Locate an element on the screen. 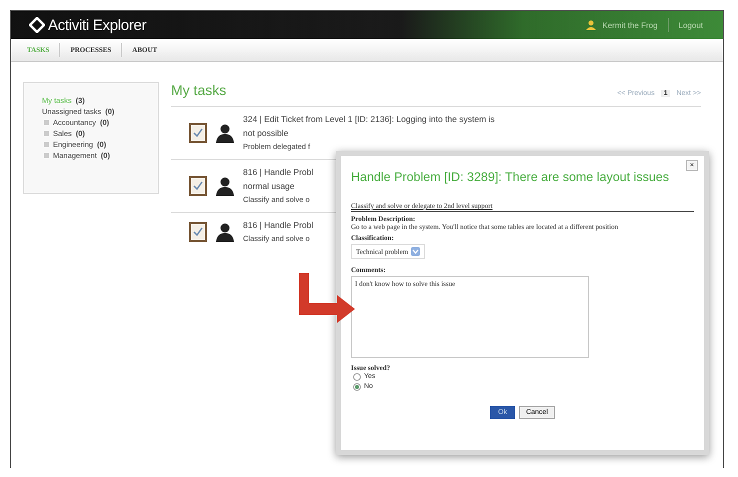 The width and height of the screenshot is (738, 477). user-icon is located at coordinates (591, 25).